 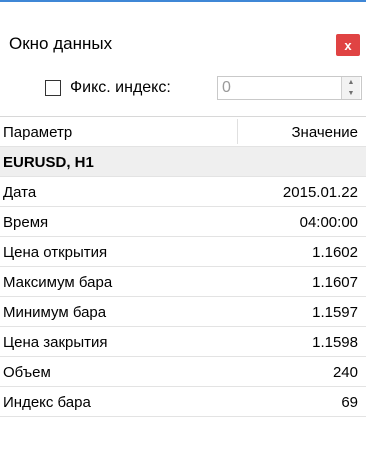 What do you see at coordinates (183, 192) in the screenshot?
I see `table-row: Дата 2015.01.22` at bounding box center [183, 192].